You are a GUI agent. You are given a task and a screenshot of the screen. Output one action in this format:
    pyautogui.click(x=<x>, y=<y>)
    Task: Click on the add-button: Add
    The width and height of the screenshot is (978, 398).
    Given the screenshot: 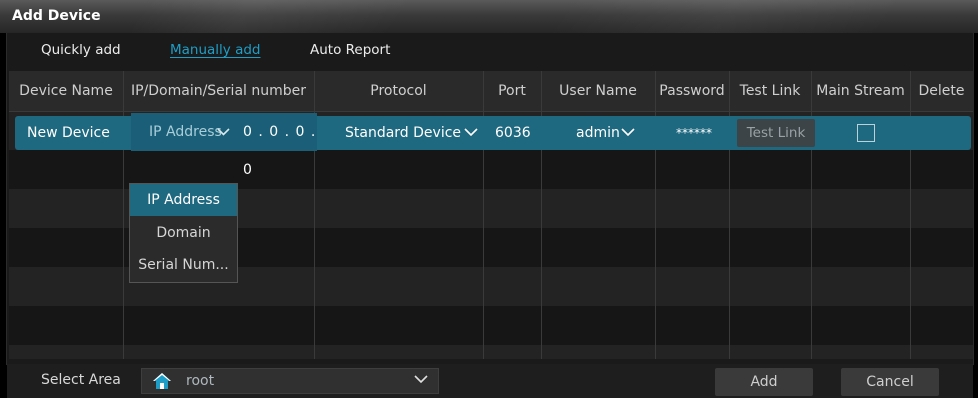 What is the action you would take?
    pyautogui.click(x=764, y=382)
    